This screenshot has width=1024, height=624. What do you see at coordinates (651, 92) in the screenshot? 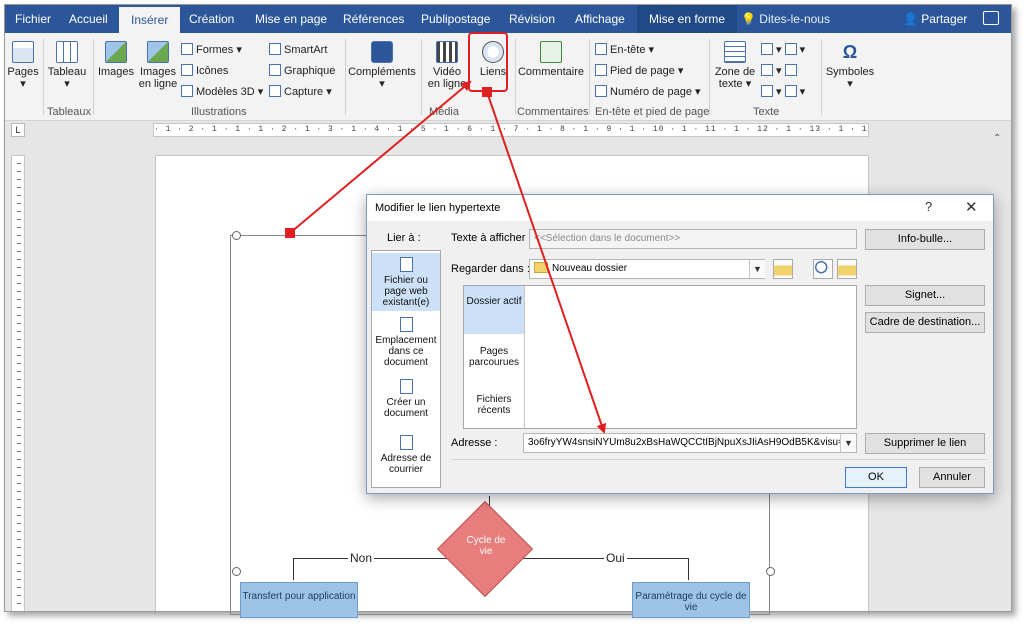
I see `numero-de-page-label: Numéro de page` at bounding box center [651, 92].